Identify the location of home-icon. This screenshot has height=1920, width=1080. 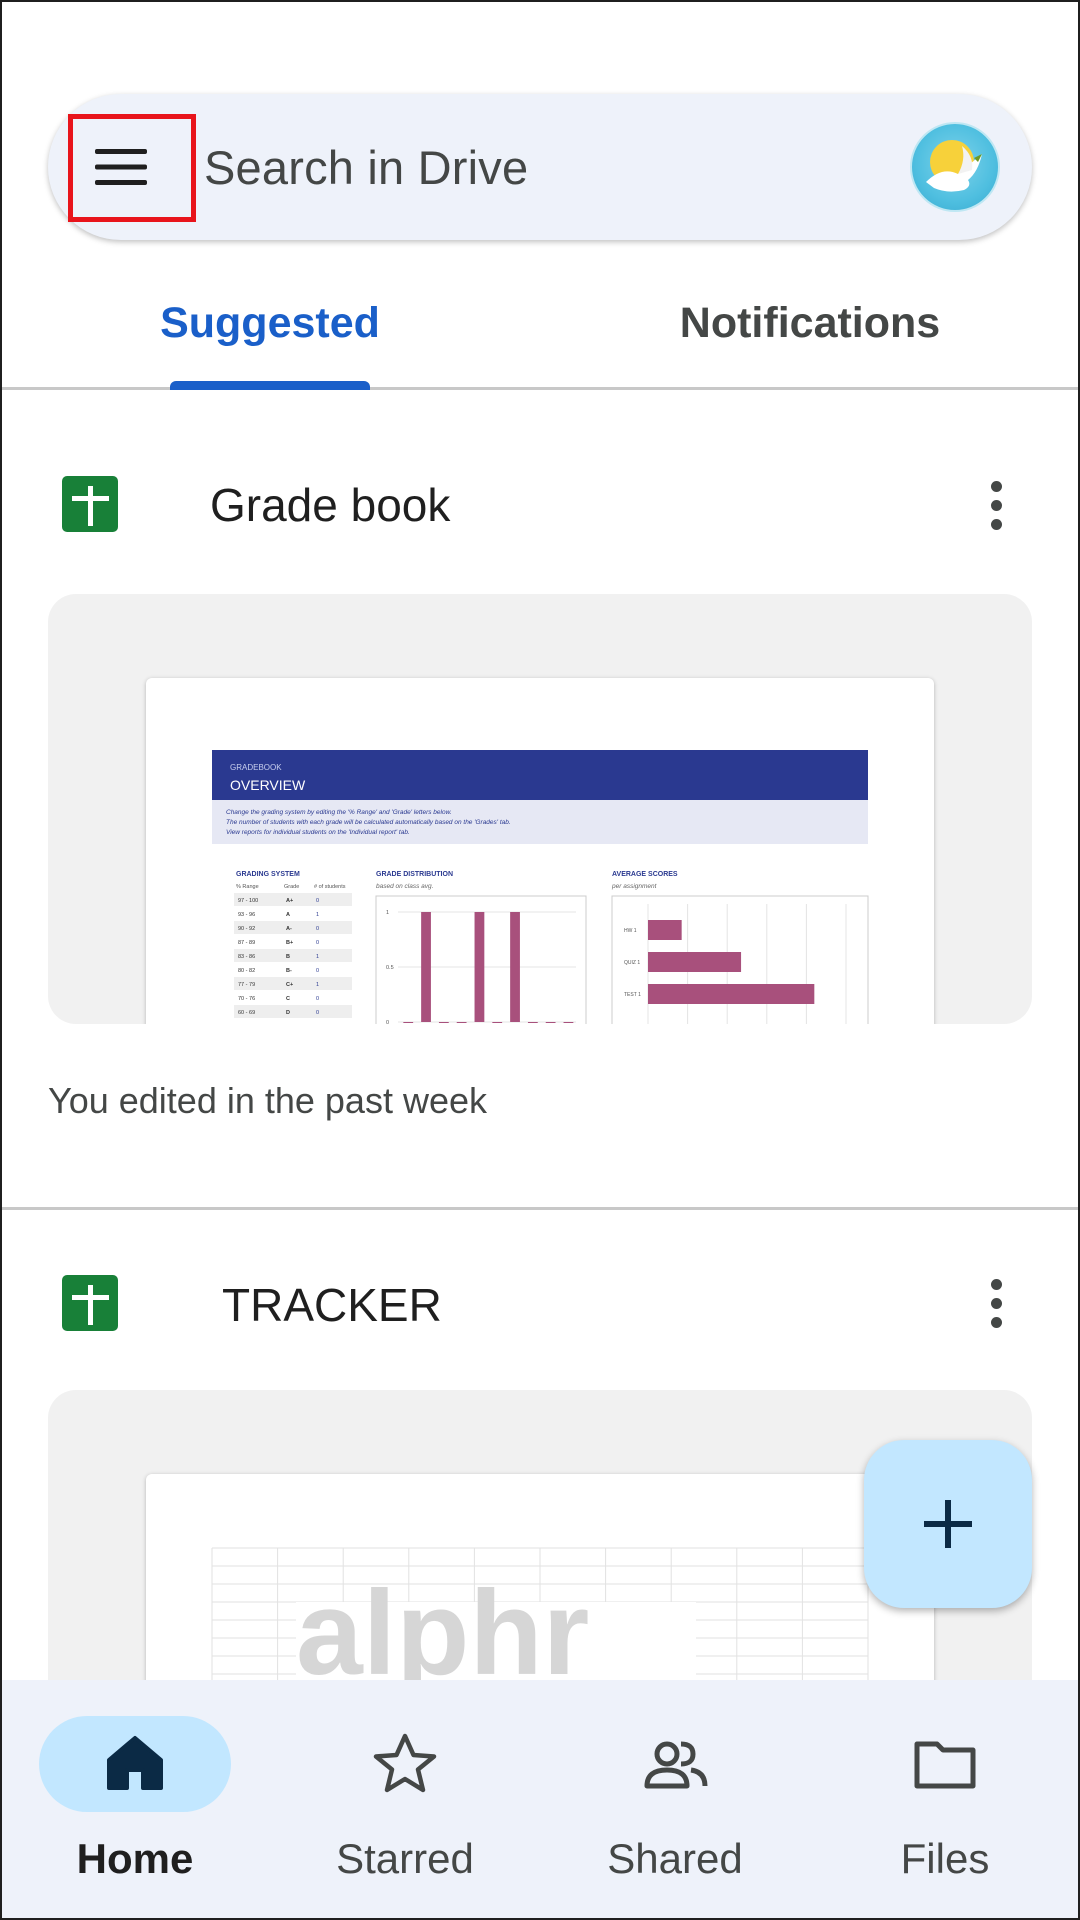
(135, 1763).